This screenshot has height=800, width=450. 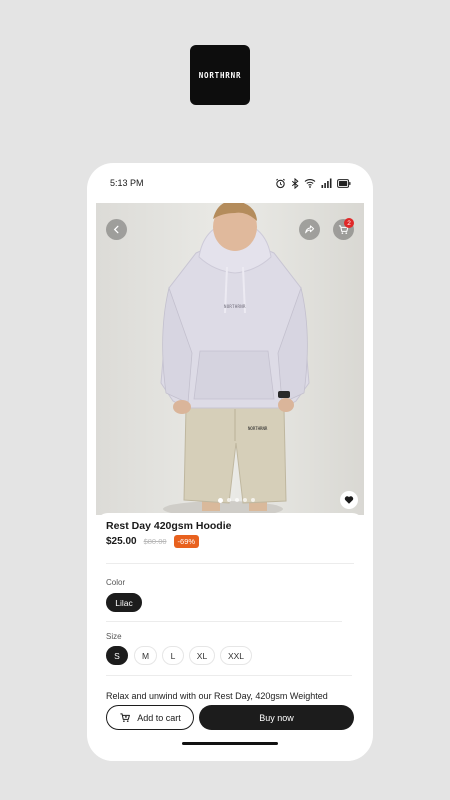 I want to click on color-label: Color, so click(x=116, y=582).